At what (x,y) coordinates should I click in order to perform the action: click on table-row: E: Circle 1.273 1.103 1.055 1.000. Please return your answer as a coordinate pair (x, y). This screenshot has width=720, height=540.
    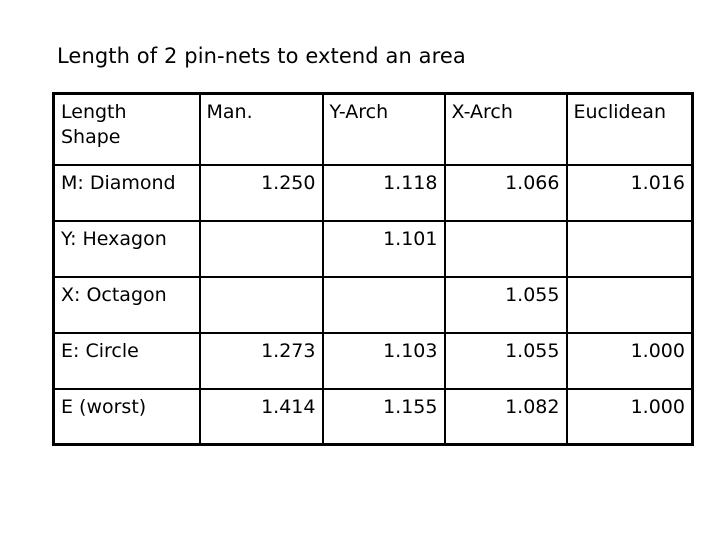
    Looking at the image, I should click on (373, 360).